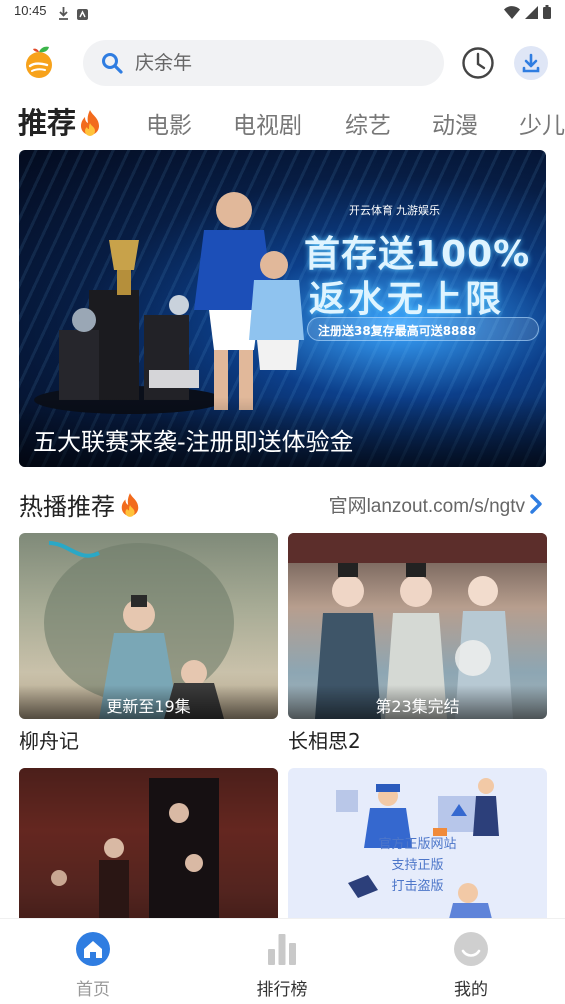 The width and height of the screenshot is (565, 1004). I want to click on search-bar, so click(263, 63).